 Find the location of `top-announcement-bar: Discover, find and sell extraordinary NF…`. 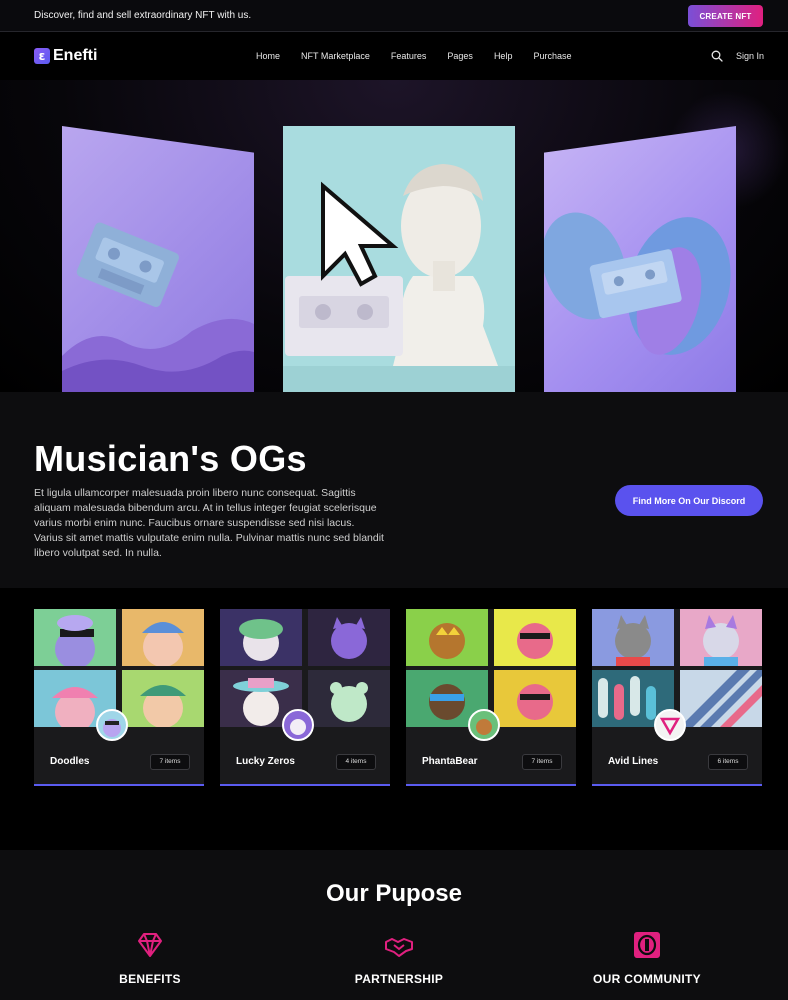

top-announcement-bar: Discover, find and sell extraordinary NF… is located at coordinates (394, 16).